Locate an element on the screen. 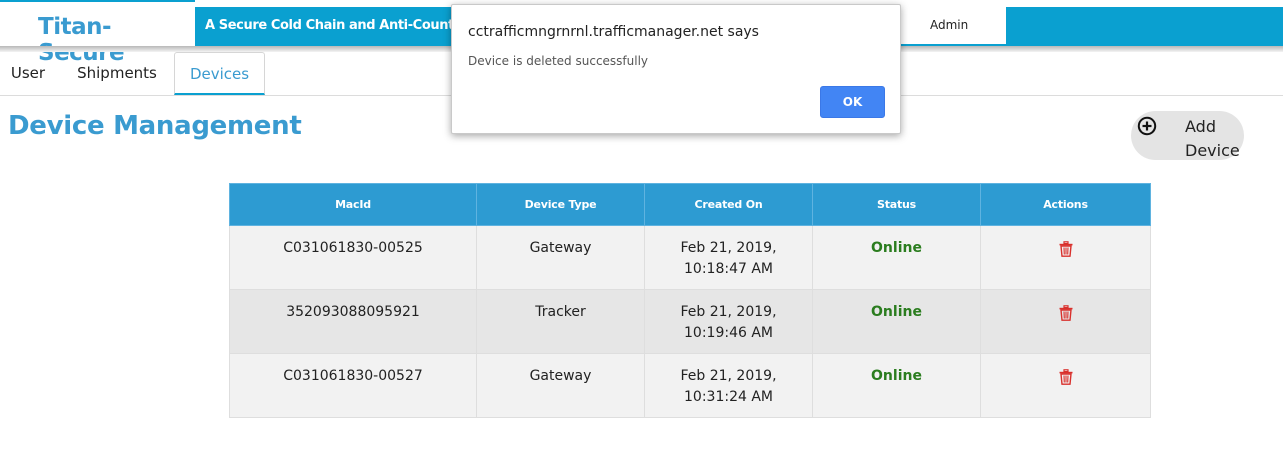 This screenshot has width=1283, height=450. user-menu: Admin is located at coordinates (953, 26).